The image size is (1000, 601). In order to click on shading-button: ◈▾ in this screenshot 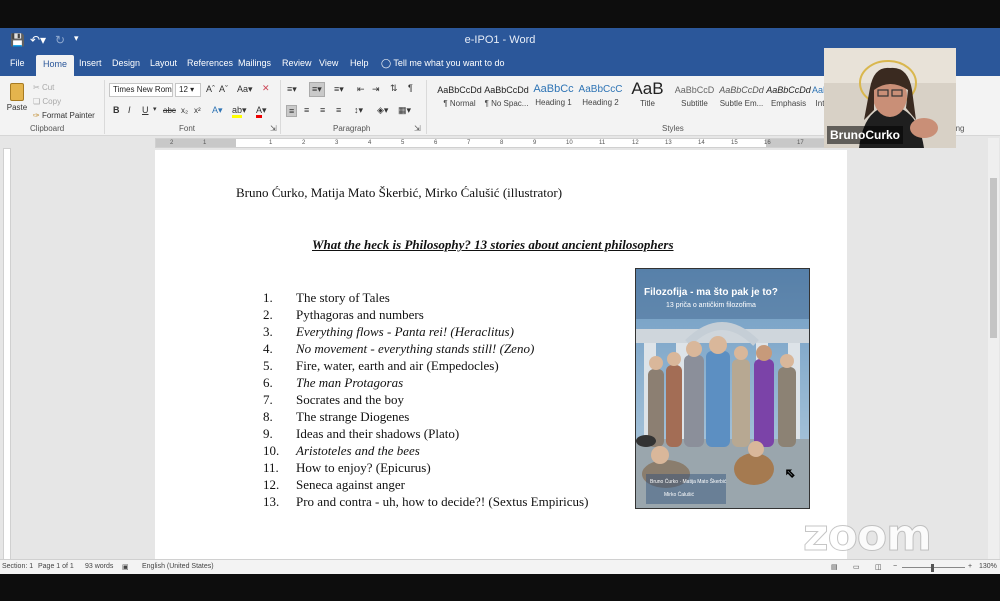, I will do `click(382, 110)`.